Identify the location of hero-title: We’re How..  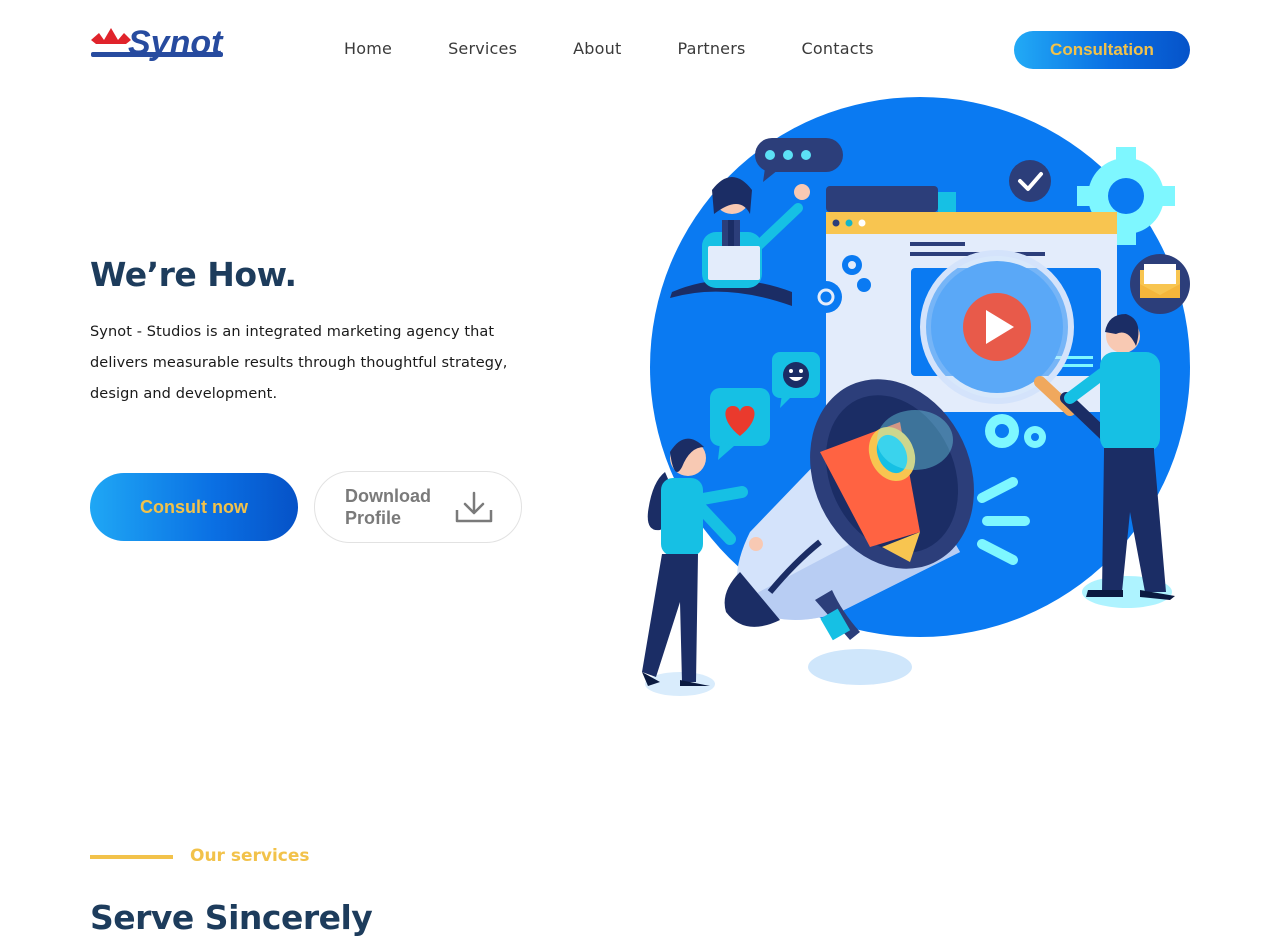
(193, 274).